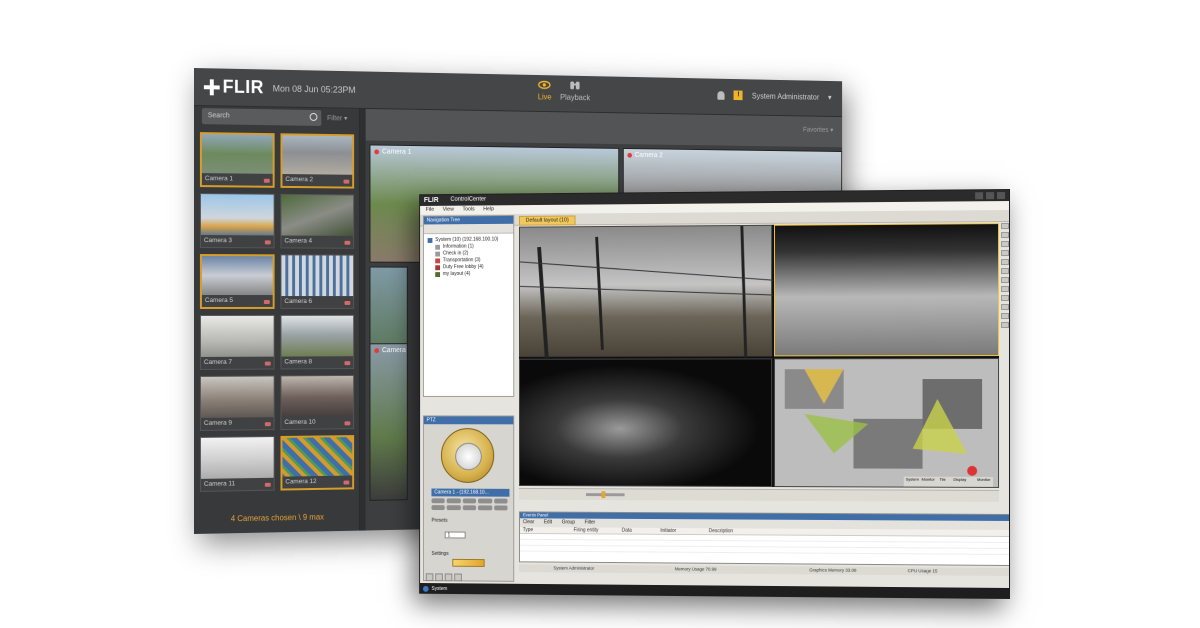 The height and width of the screenshot is (628, 1200). I want to click on camera-thumb-10: Camera 10, so click(317, 402).